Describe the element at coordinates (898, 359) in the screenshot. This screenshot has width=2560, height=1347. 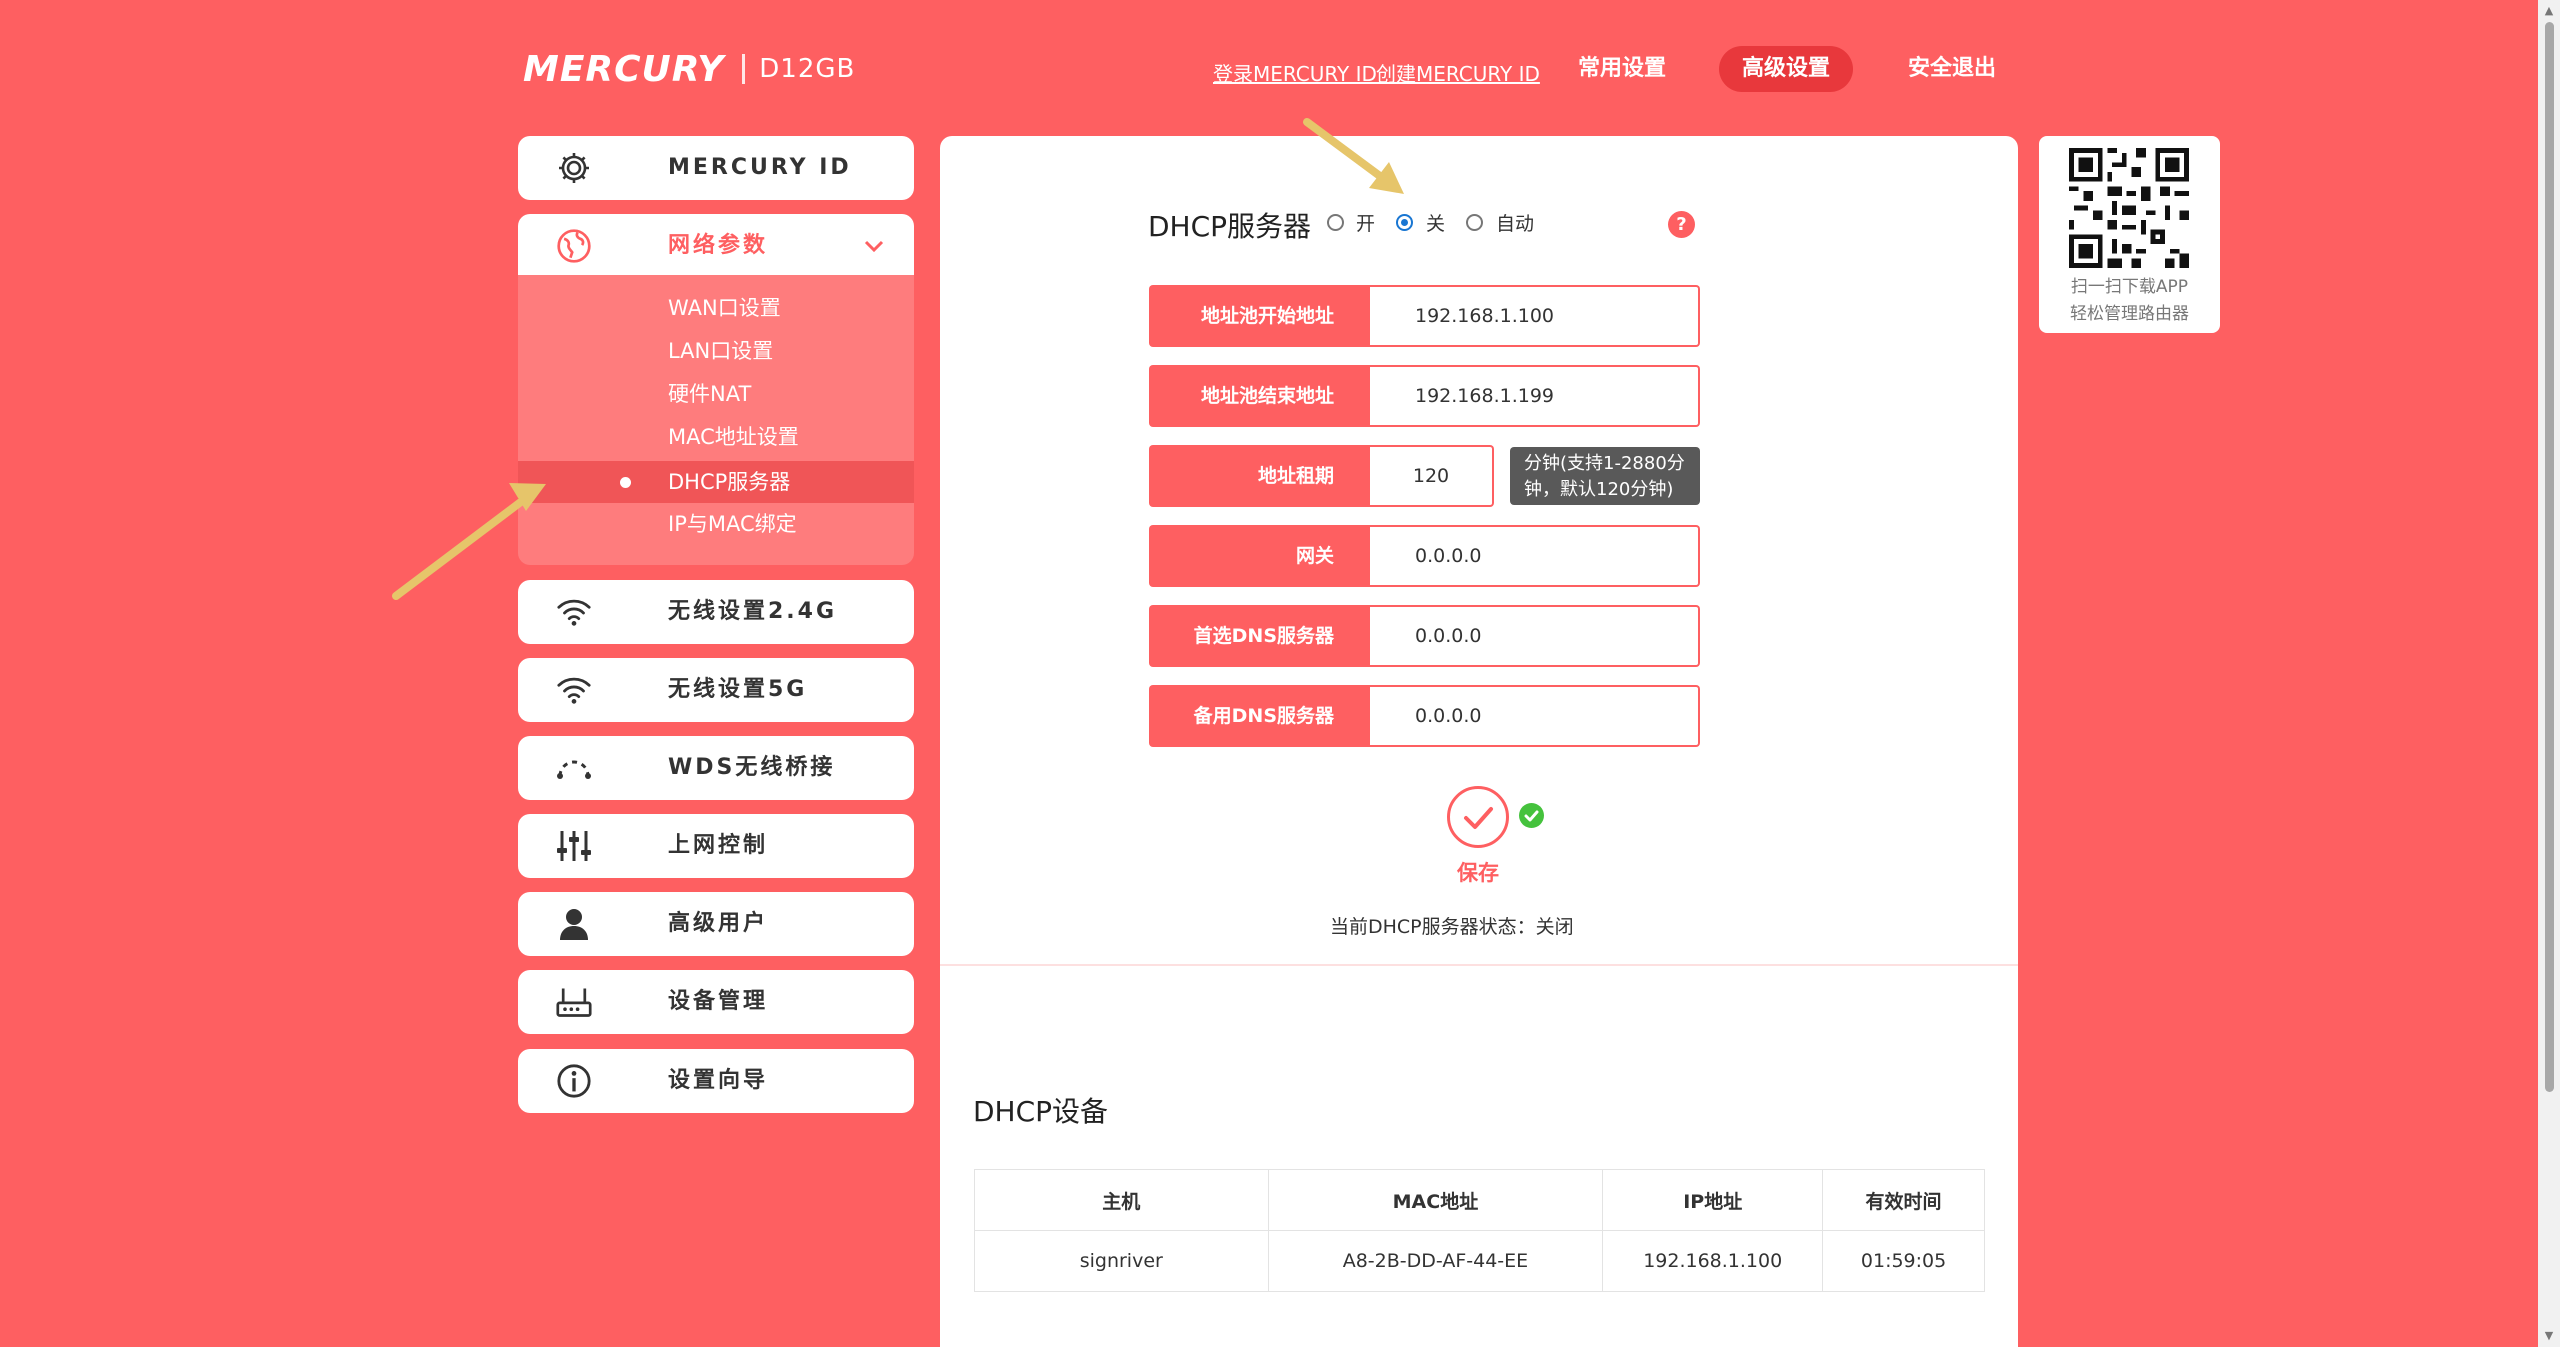
I see `annotation-arrows` at that location.